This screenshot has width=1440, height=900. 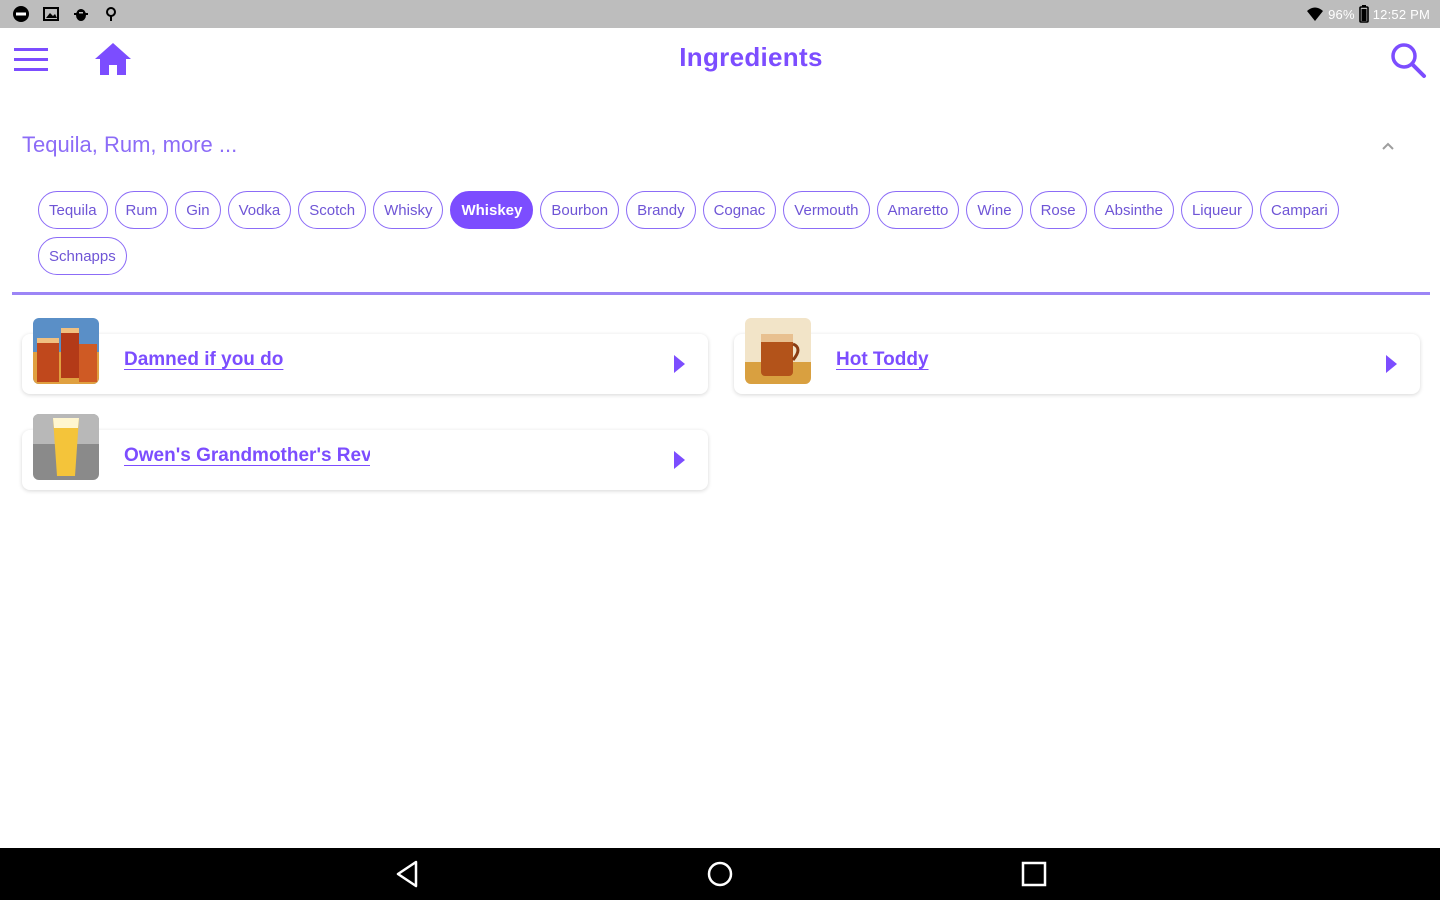 I want to click on chip-tequila: Tequila, so click(x=73, y=210).